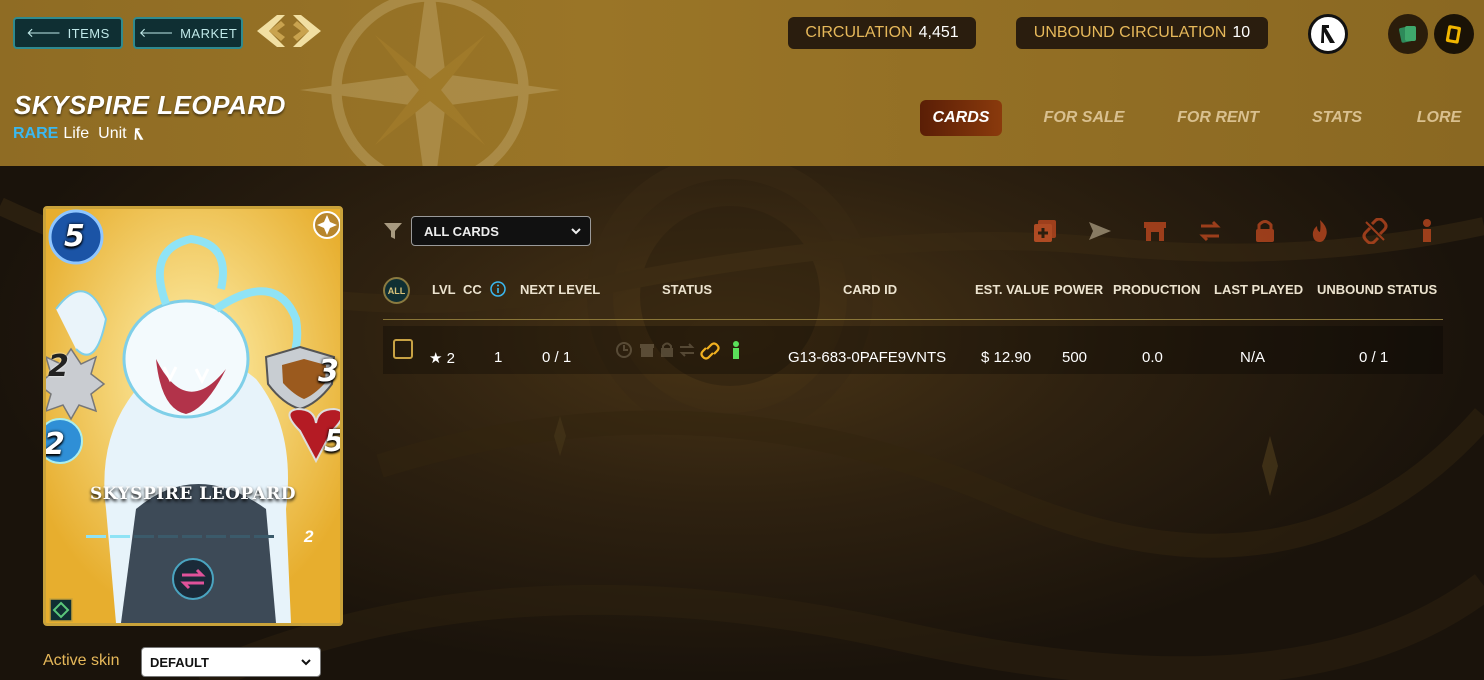 The width and height of the screenshot is (1484, 680). Describe the element at coordinates (393, 231) in the screenshot. I see `filter-icon` at that location.